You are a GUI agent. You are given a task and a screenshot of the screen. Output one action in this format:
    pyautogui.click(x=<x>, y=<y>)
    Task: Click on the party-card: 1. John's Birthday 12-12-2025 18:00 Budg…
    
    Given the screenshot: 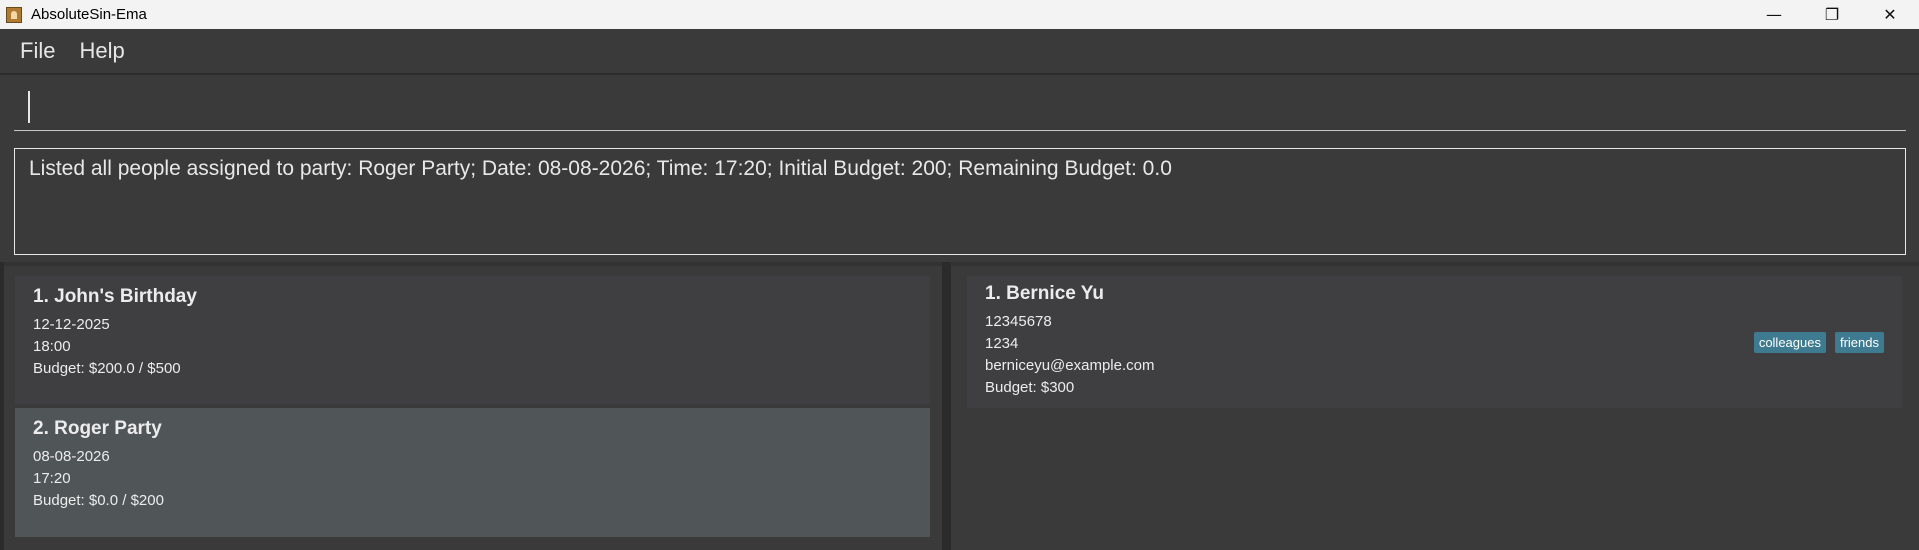 What is the action you would take?
    pyautogui.click(x=472, y=340)
    